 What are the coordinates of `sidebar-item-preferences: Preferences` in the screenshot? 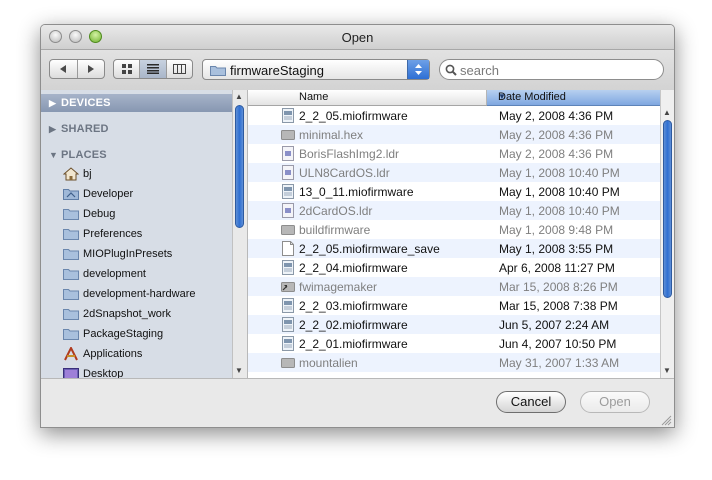 It's located at (136, 234).